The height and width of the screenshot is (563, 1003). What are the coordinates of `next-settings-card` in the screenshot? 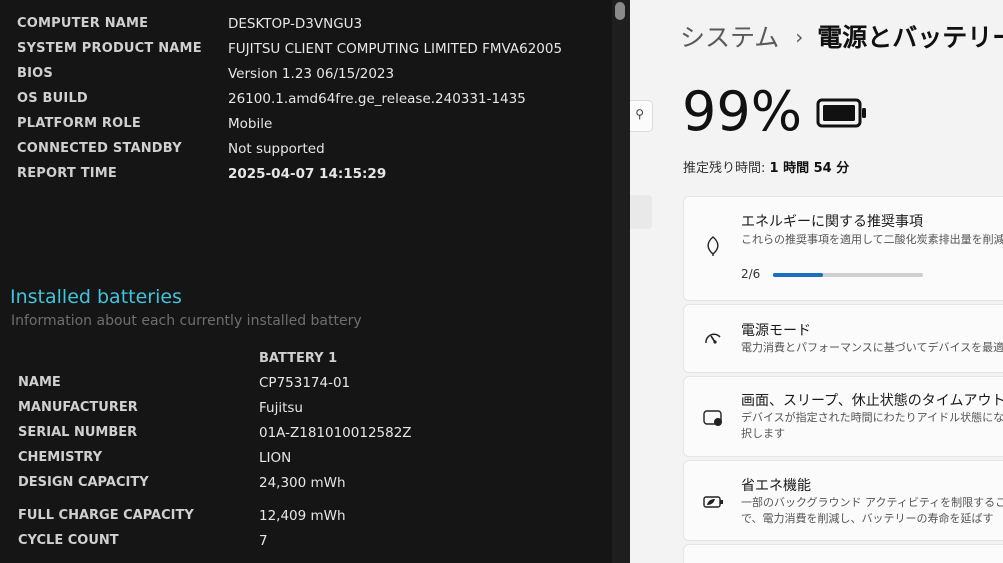 It's located at (843, 553).